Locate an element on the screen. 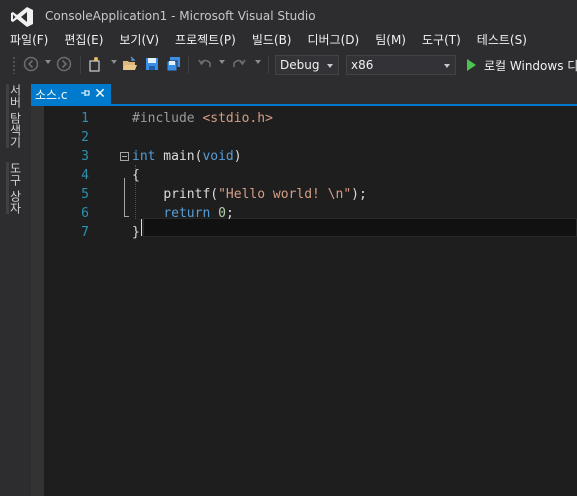 This screenshot has height=496, width=577. new-project-dropdown-icon is located at coordinates (114, 62).